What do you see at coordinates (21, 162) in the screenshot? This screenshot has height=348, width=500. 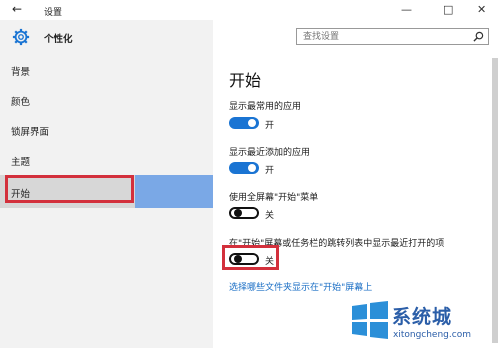 I see `sidebar-item-label: 主题` at bounding box center [21, 162].